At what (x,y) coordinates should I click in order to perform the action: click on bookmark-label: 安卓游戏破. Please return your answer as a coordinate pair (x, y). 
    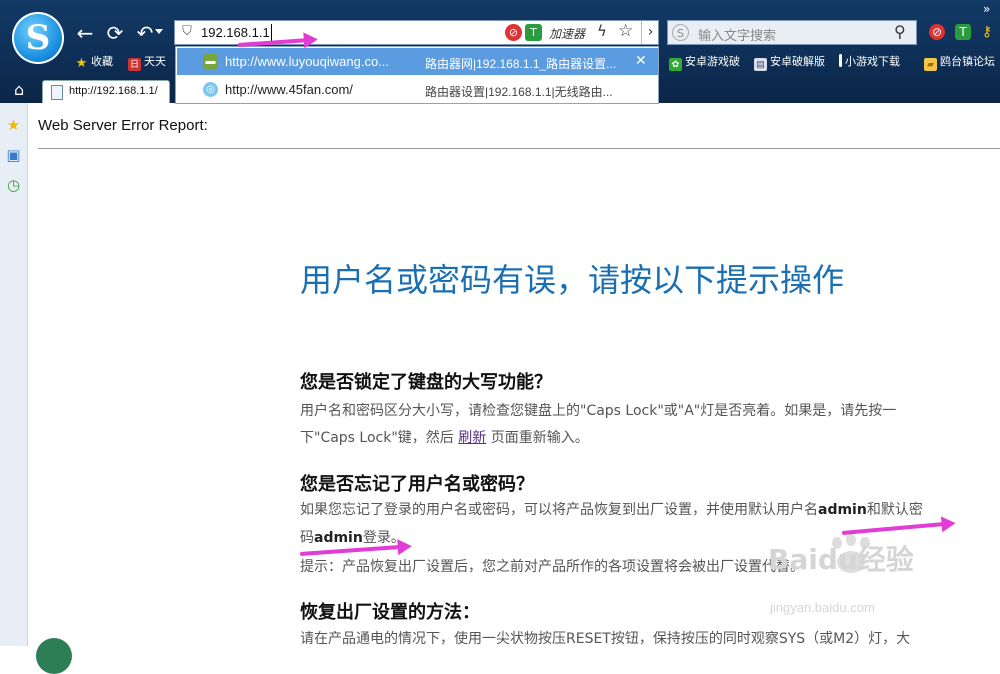
    Looking at the image, I should click on (712, 62).